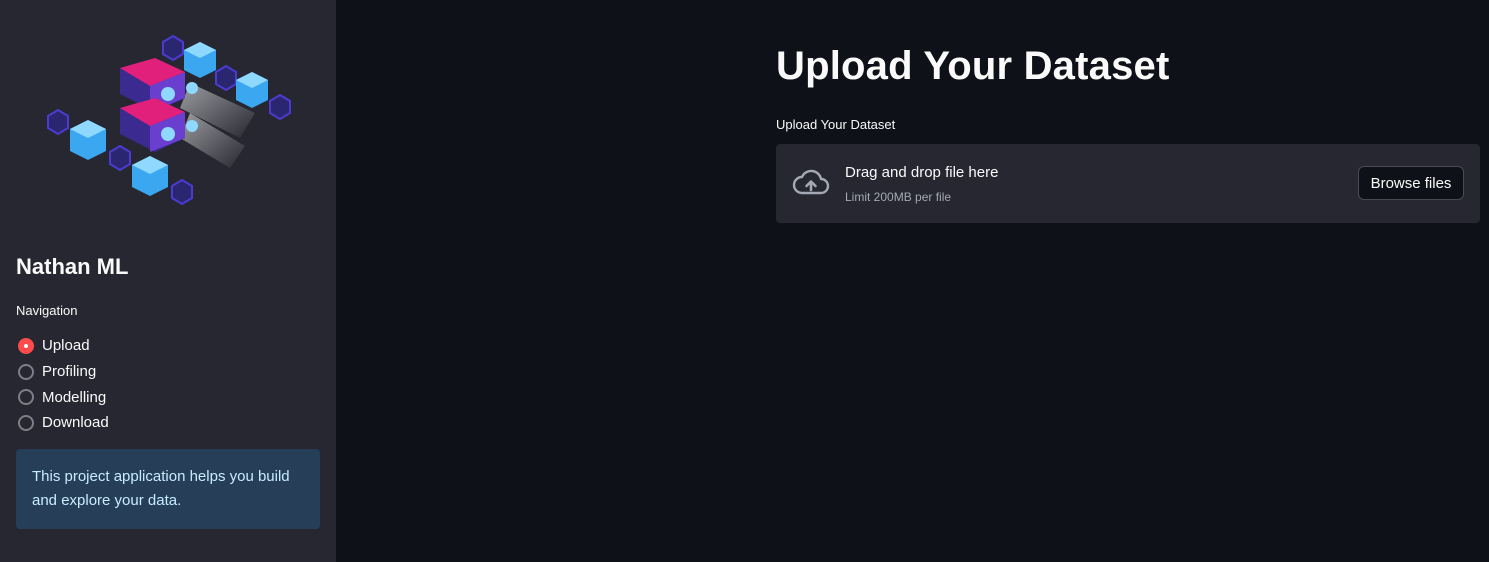 The height and width of the screenshot is (562, 1489). I want to click on navigation-label: Navigation, so click(47, 310).